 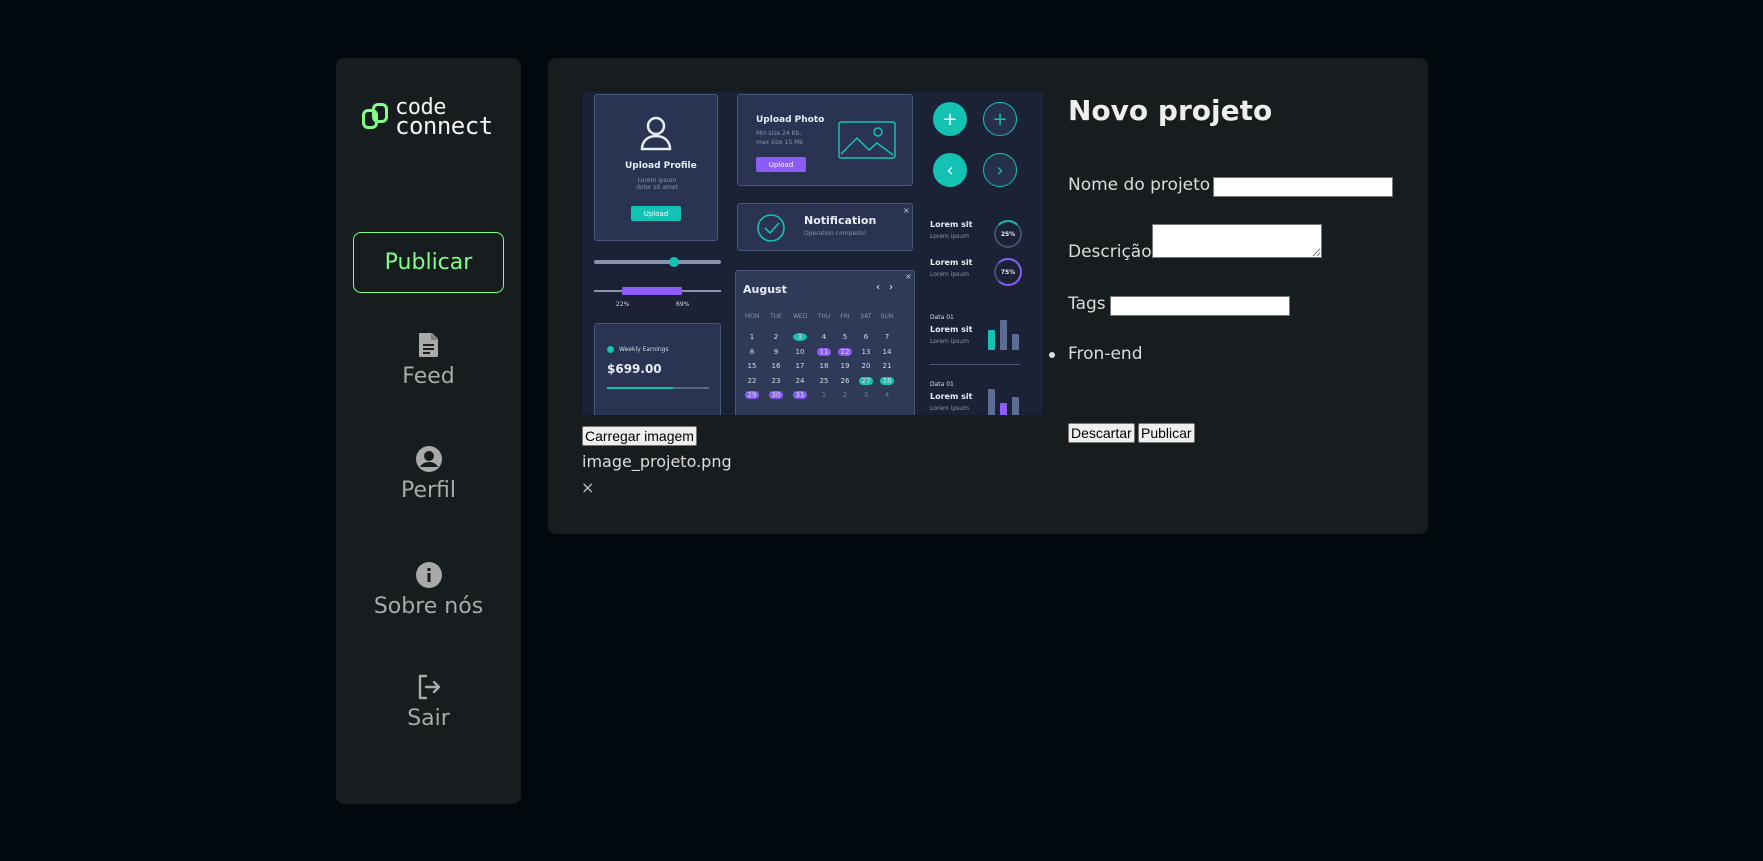 I want to click on chevron-left-icon: ‹, so click(x=878, y=287).